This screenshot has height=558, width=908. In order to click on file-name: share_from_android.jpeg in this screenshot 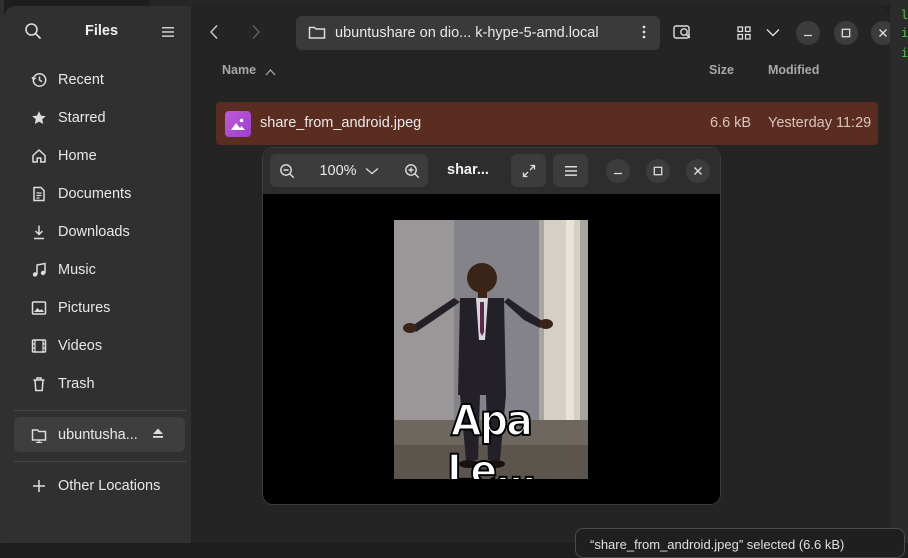, I will do `click(341, 123)`.